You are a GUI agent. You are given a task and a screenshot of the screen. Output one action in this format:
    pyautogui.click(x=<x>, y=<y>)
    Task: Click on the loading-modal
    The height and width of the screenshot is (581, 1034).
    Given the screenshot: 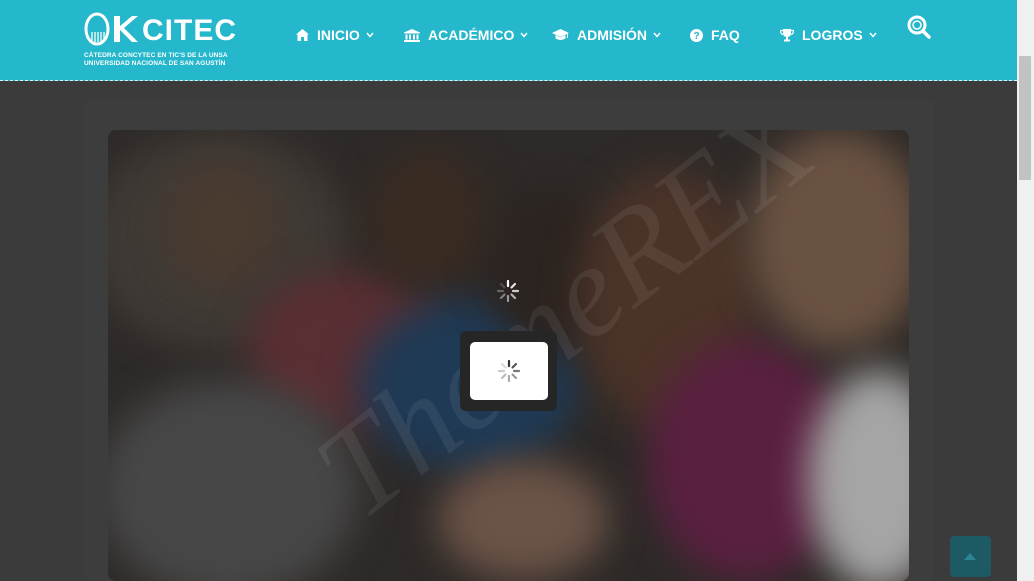 What is the action you would take?
    pyautogui.click(x=508, y=371)
    